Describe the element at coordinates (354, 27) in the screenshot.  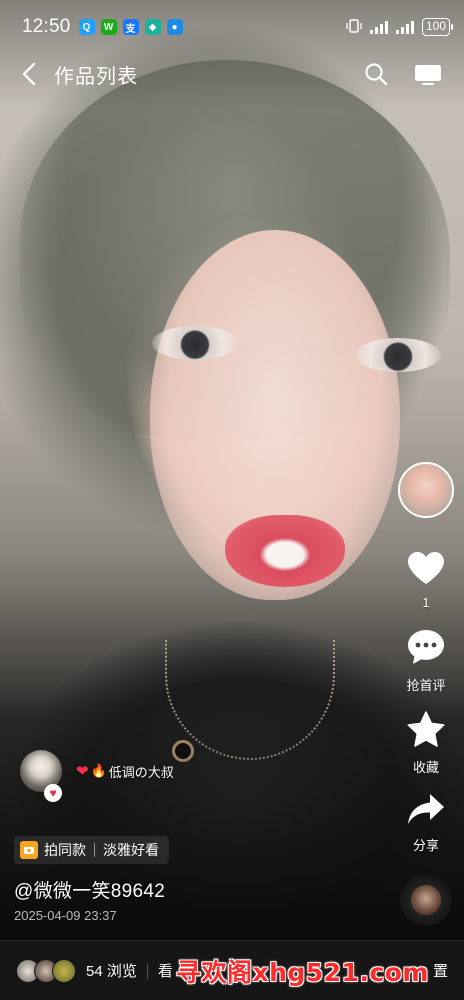
I see `vibrate-icon` at that location.